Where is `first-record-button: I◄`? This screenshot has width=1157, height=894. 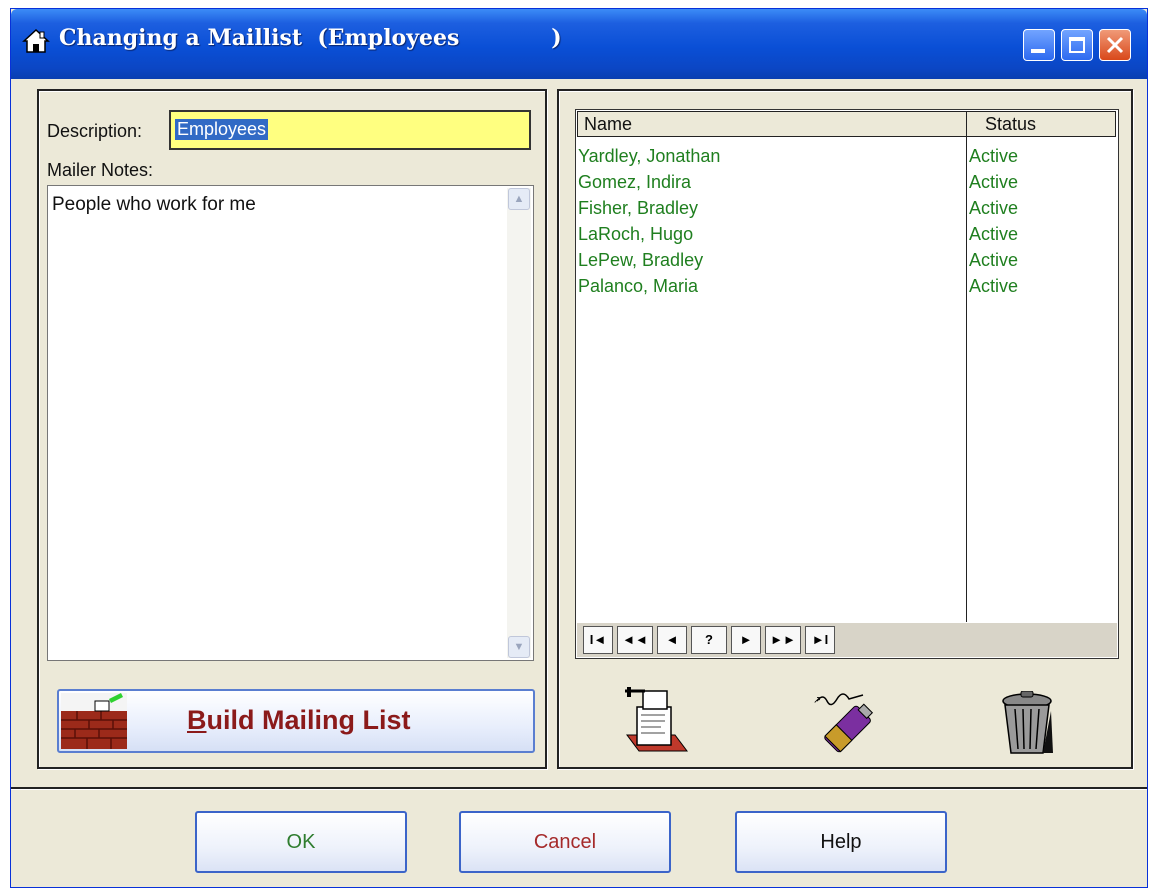
first-record-button: I◄ is located at coordinates (598, 640).